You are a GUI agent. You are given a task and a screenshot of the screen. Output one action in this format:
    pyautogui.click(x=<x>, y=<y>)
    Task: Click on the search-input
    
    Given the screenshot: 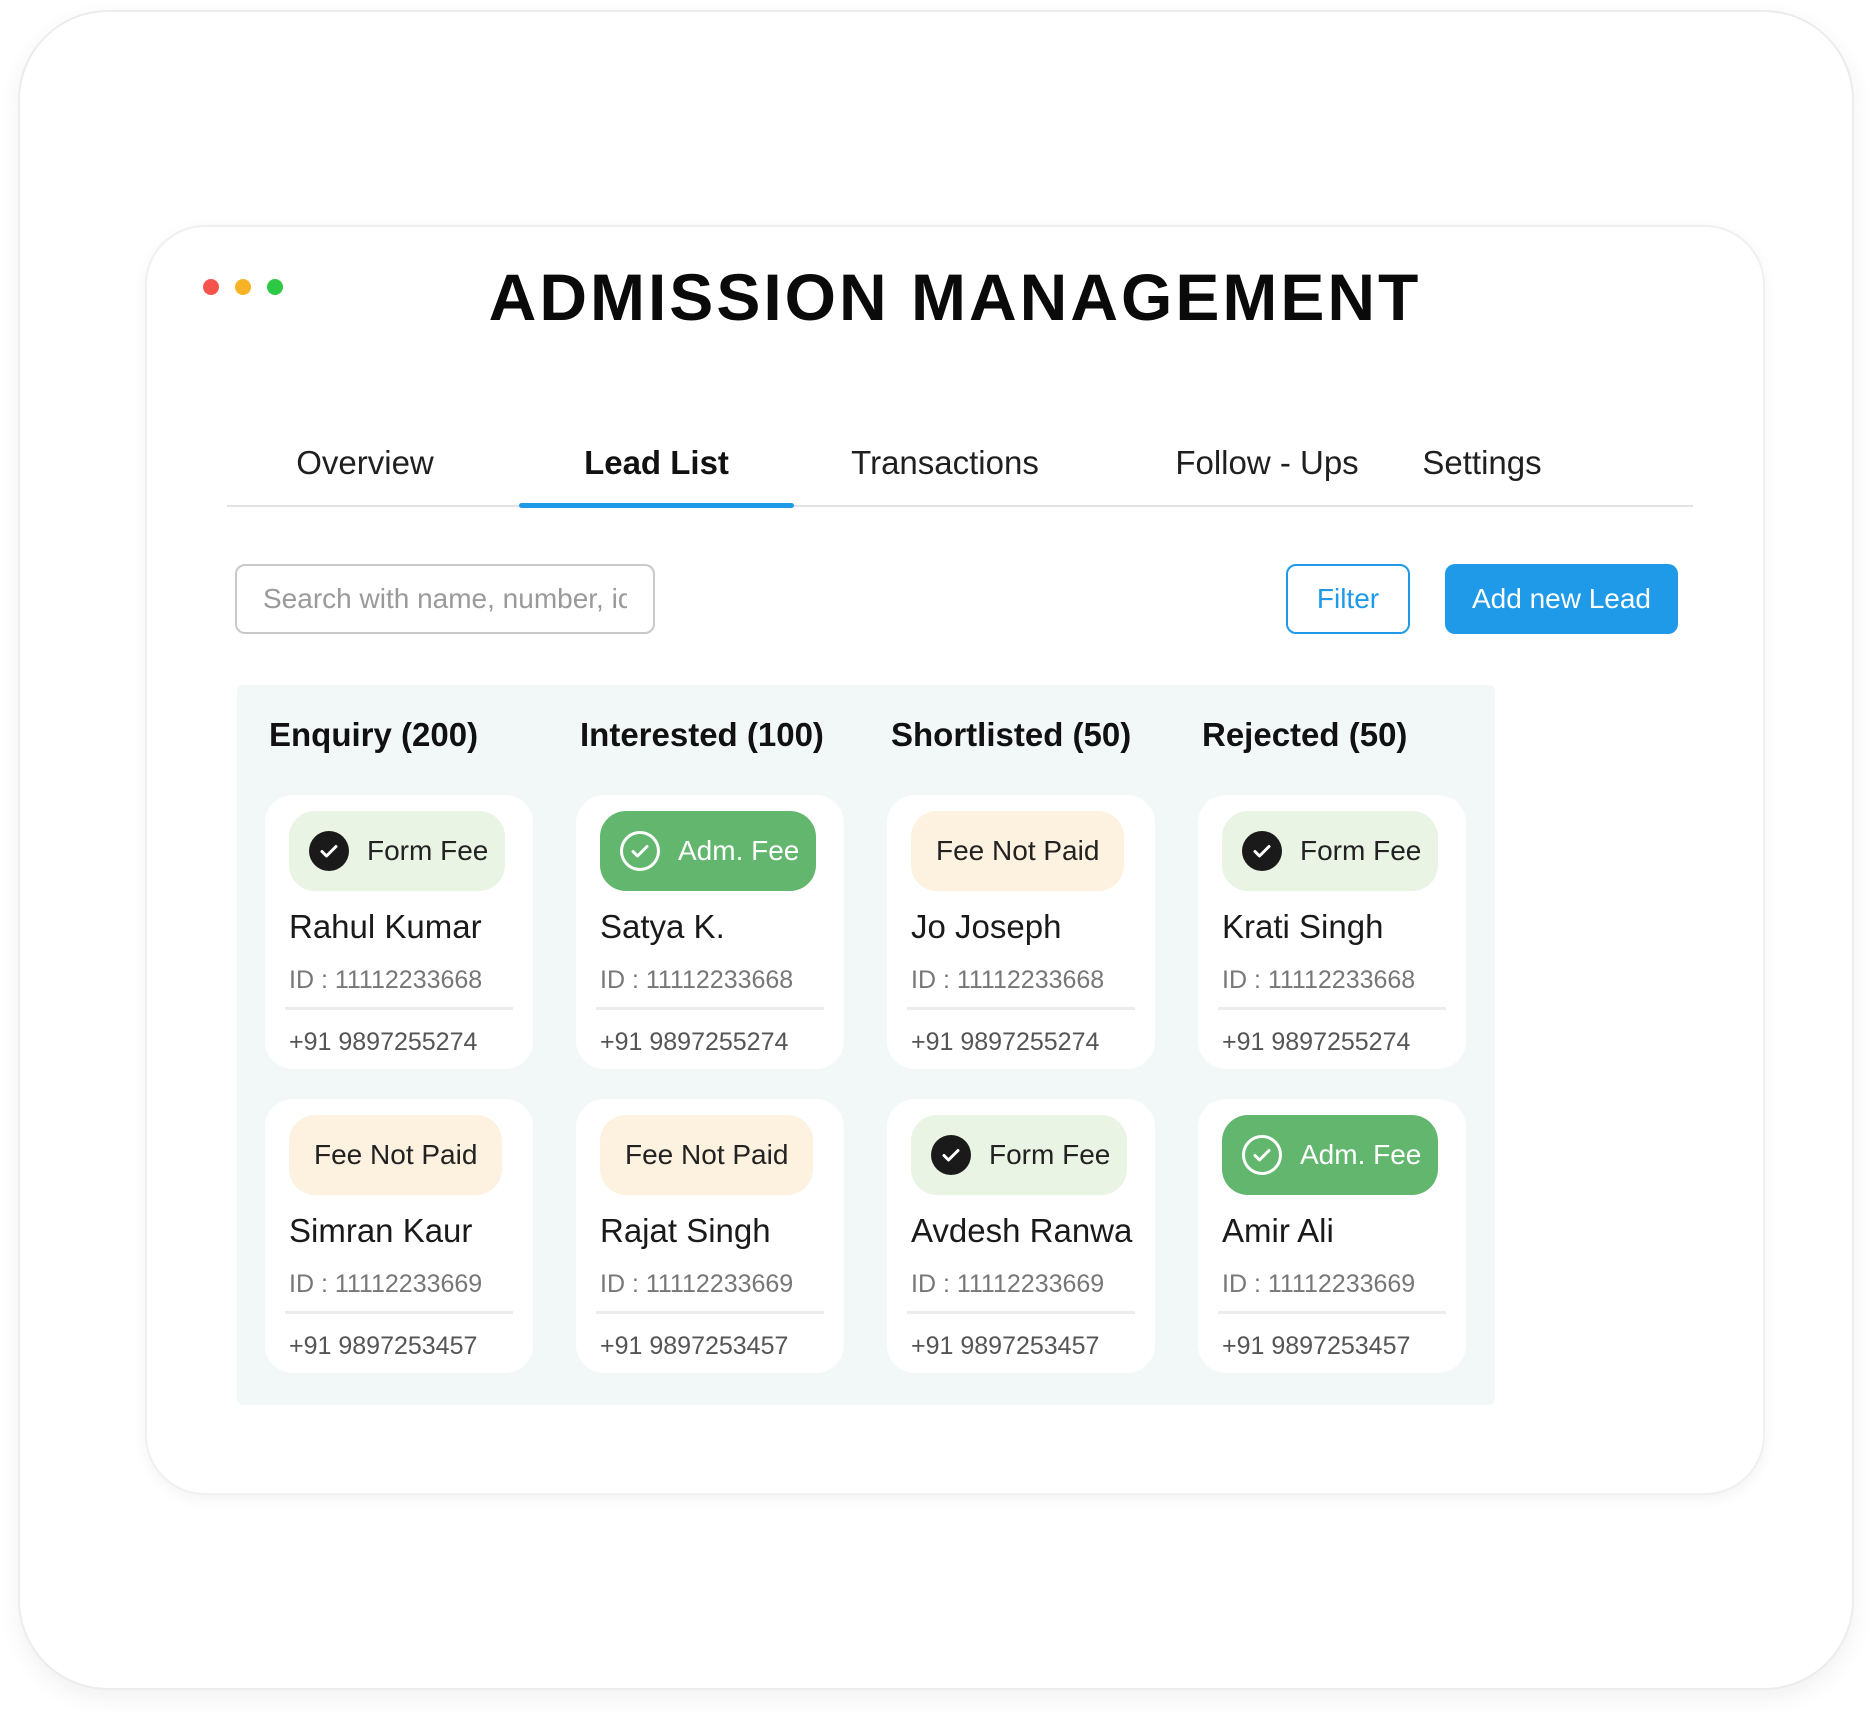 What is the action you would take?
    pyautogui.click(x=445, y=599)
    